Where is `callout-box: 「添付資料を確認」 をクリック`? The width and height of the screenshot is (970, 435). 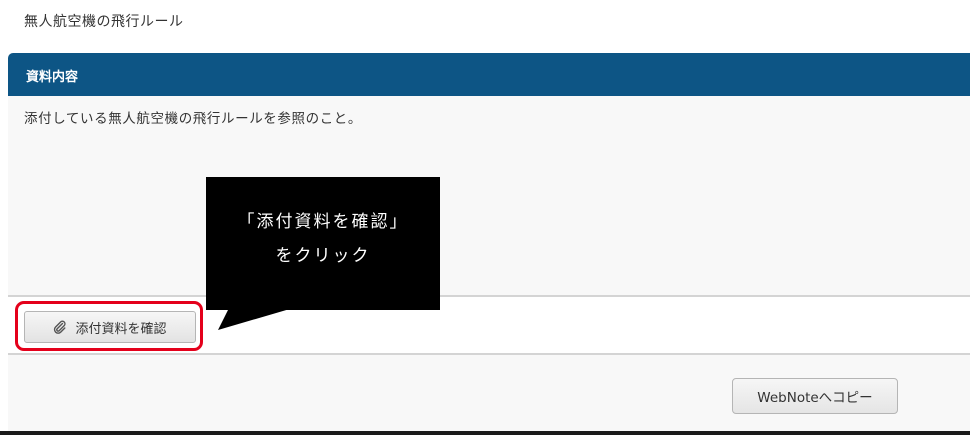
callout-box: 「添付資料を確認」 をクリック is located at coordinates (323, 243).